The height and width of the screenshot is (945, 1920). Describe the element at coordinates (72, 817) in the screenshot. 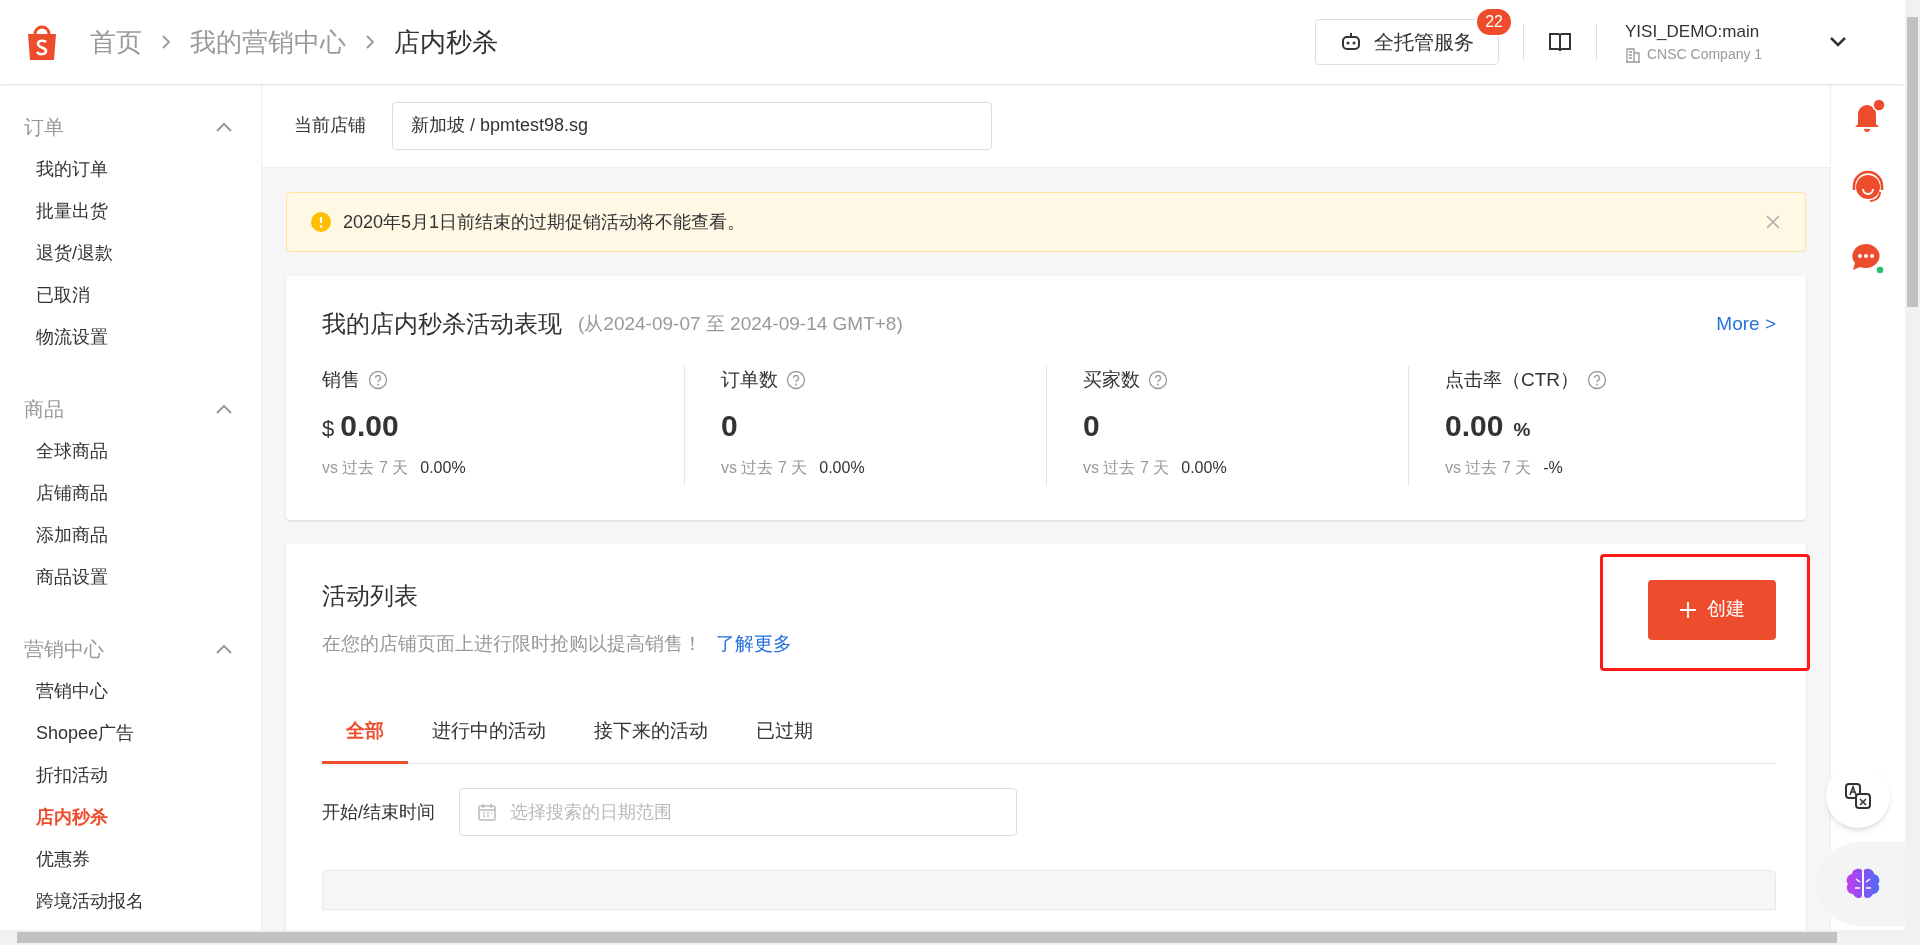

I see `sidebar-item: 店内秒杀` at that location.